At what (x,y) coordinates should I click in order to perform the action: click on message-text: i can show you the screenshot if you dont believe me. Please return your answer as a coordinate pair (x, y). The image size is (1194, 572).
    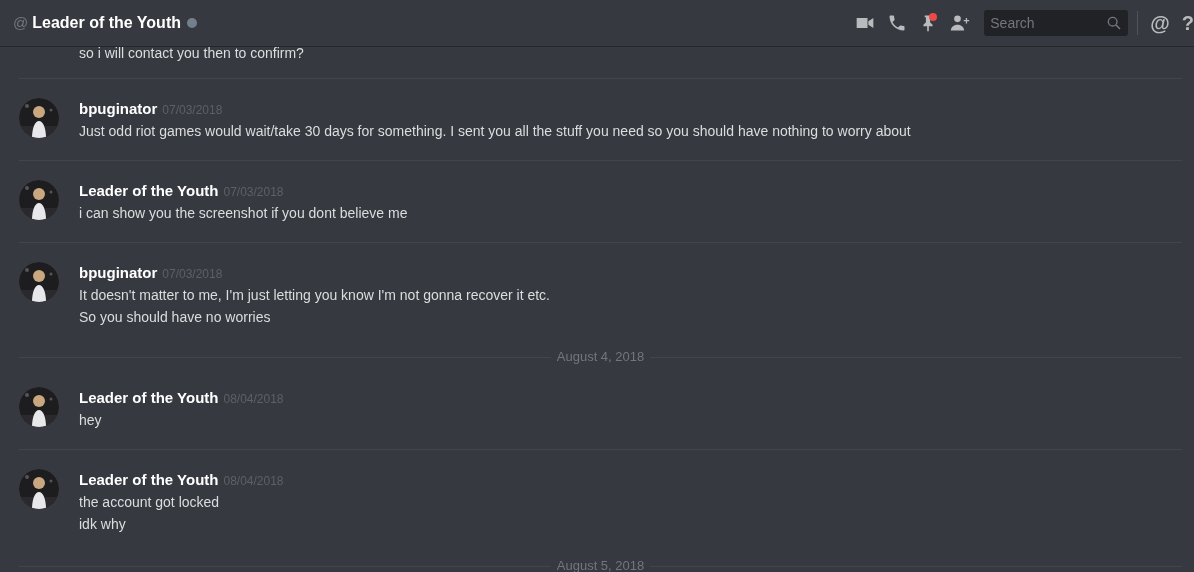
    Looking at the image, I should click on (243, 213).